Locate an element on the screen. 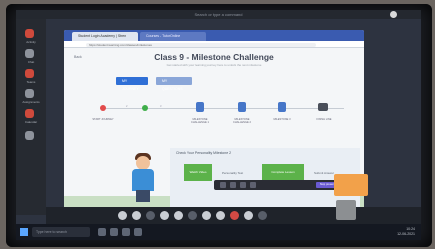 The height and width of the screenshot is (249, 435). avatar is located at coordinates (393, 14).